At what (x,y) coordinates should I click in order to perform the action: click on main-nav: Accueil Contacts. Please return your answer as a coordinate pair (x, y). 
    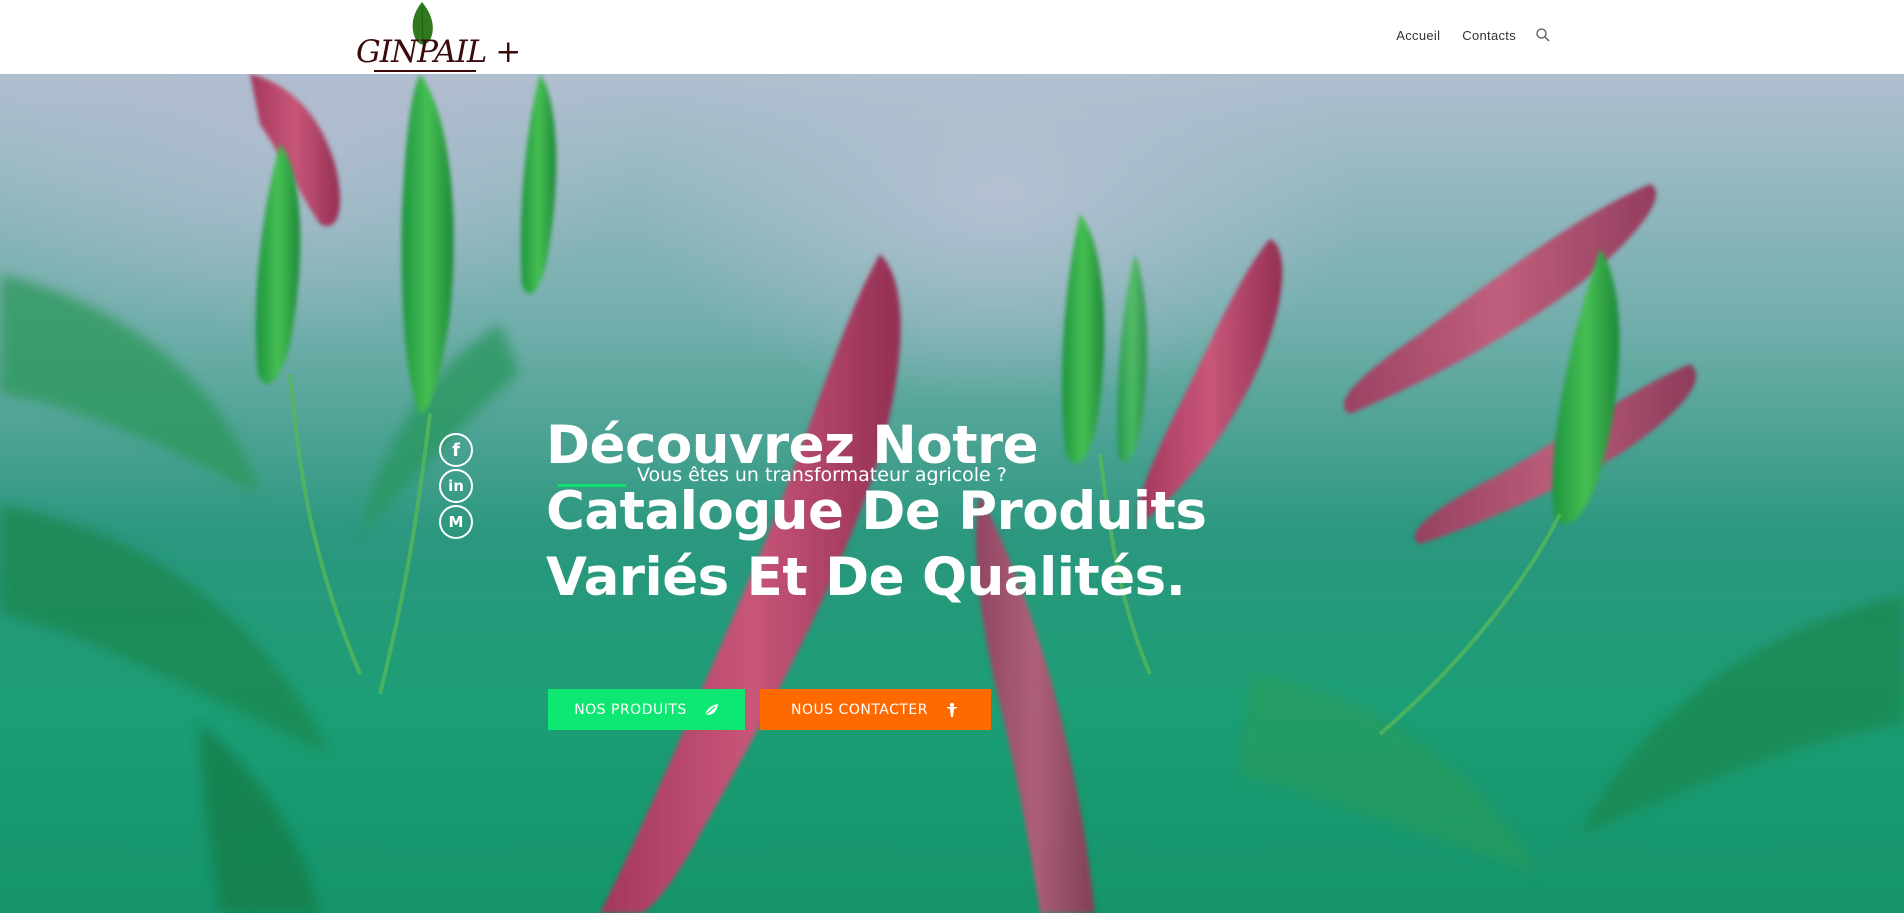
    Looking at the image, I should click on (1468, 35).